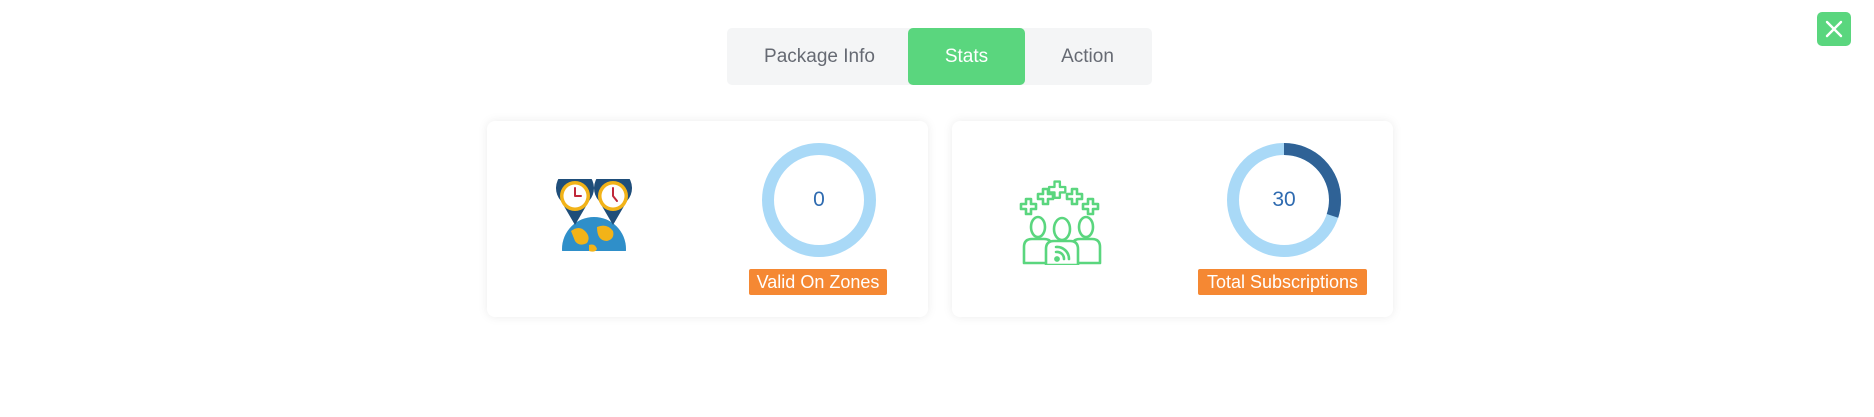 This screenshot has width=1874, height=417. What do you see at coordinates (1282, 282) in the screenshot?
I see `stat-label-total-subscriptions: Total Subscriptions` at bounding box center [1282, 282].